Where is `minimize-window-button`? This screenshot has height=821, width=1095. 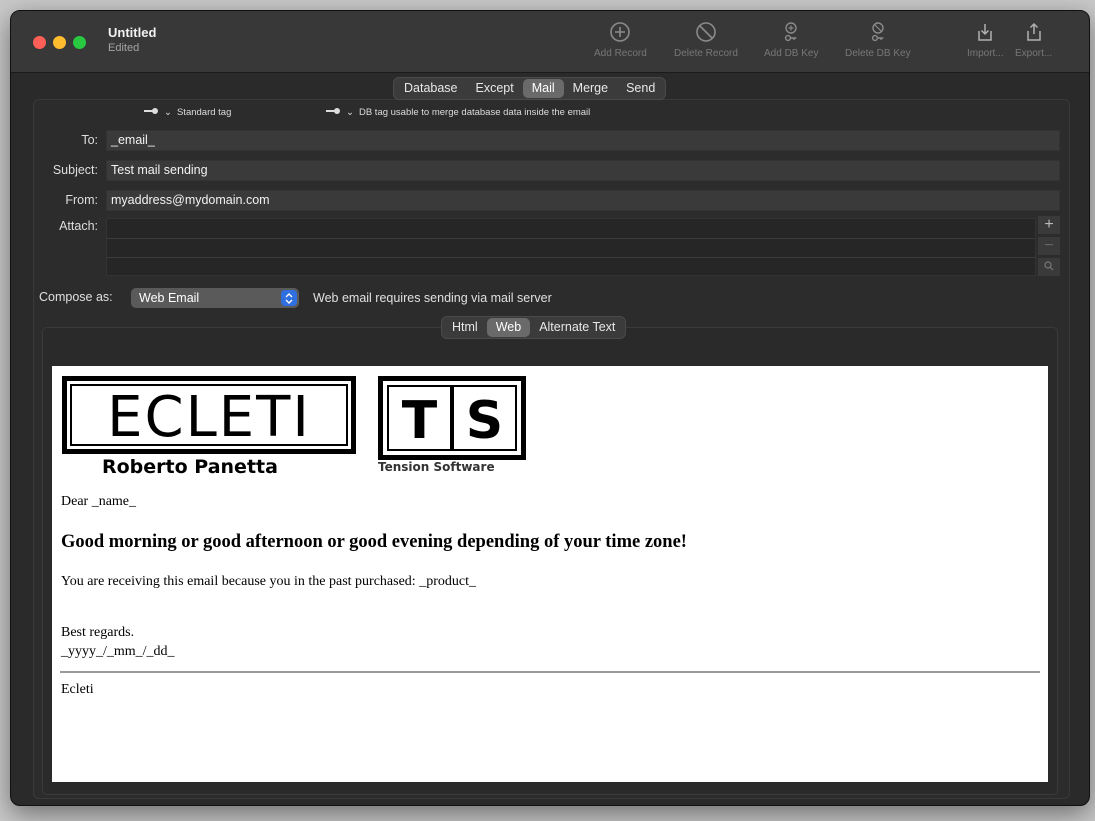
minimize-window-button is located at coordinates (59, 42).